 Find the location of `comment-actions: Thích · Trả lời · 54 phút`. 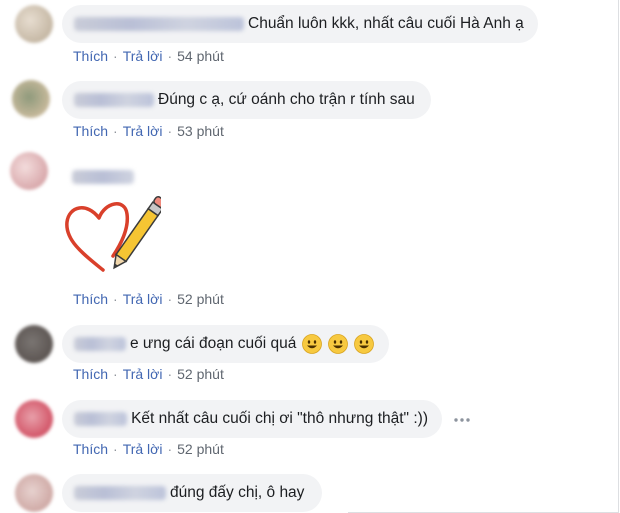

comment-actions: Thích · Trả lời · 54 phút is located at coordinates (148, 56).